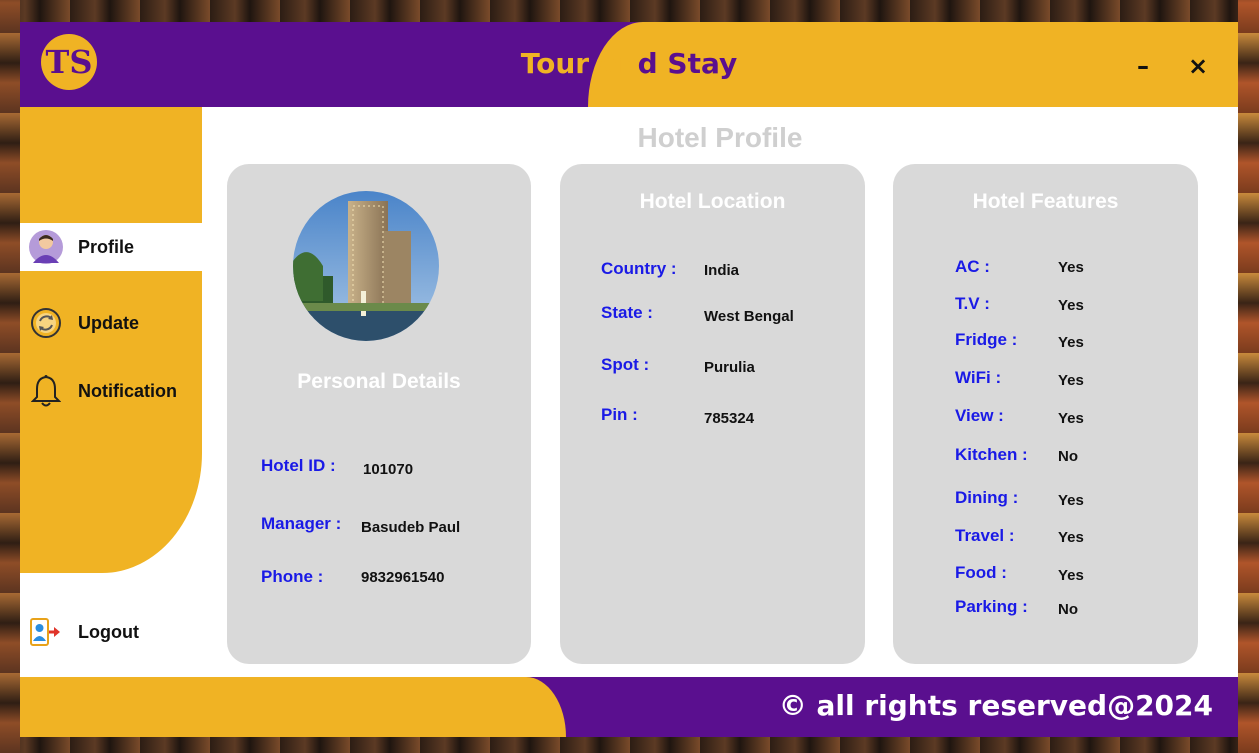 The width and height of the screenshot is (1259, 753). I want to click on spot-value: Purulia, so click(729, 367).